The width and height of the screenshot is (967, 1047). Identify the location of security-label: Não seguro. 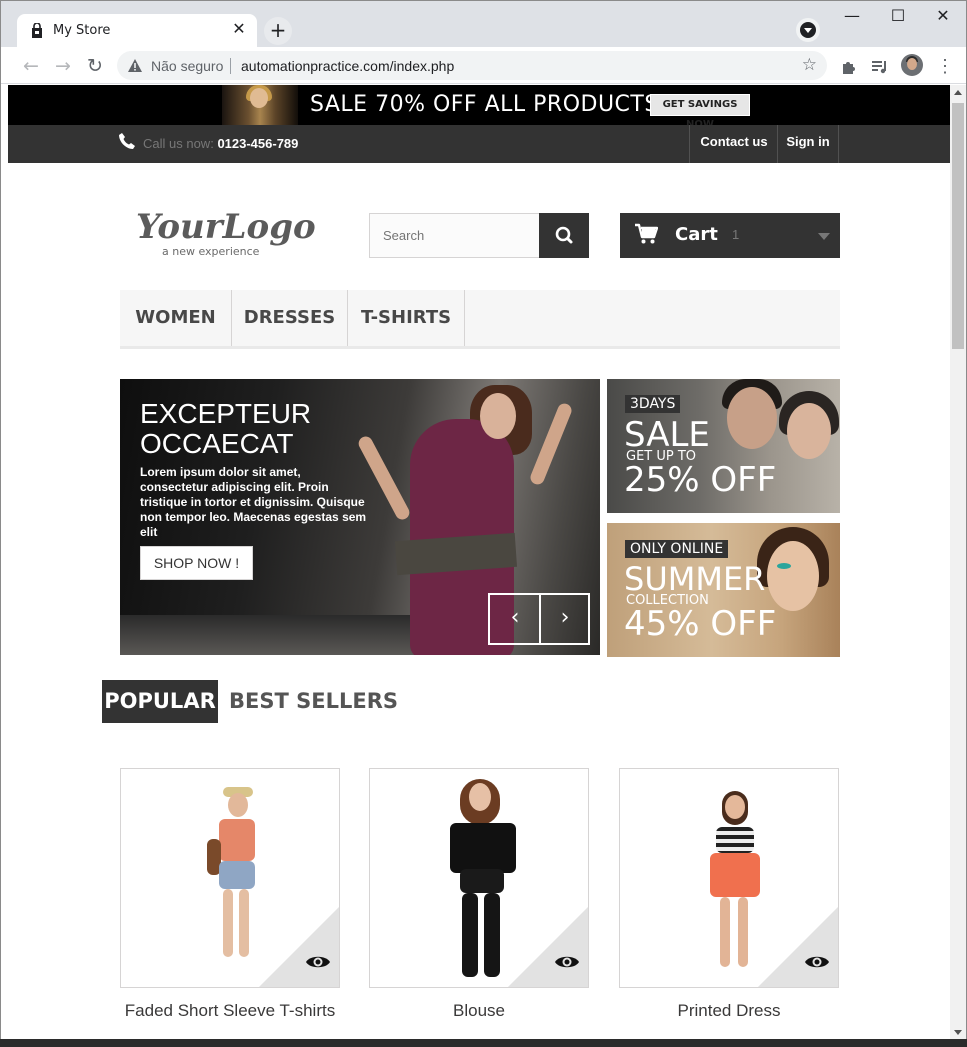
(187, 66).